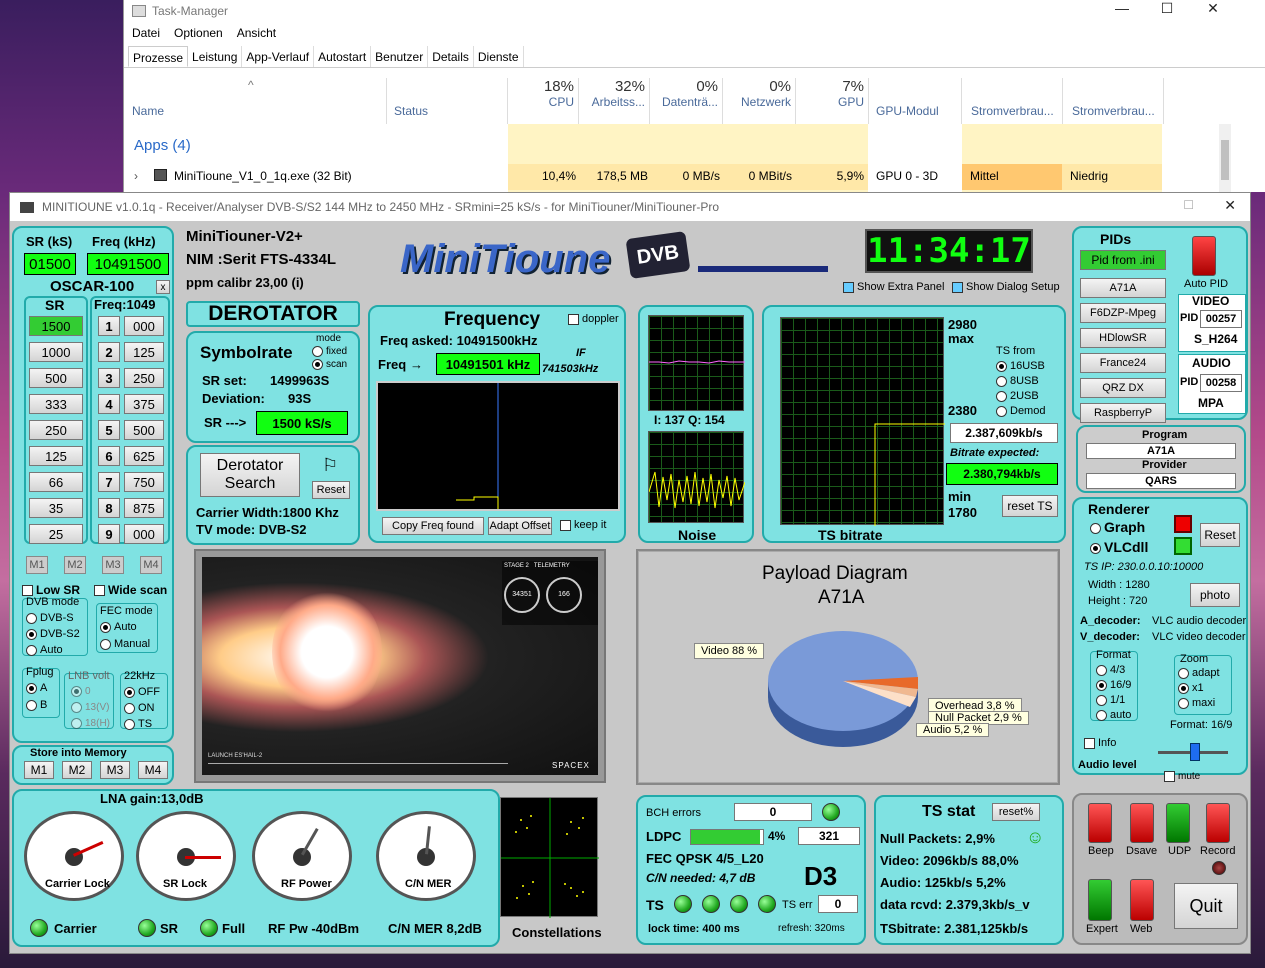  What do you see at coordinates (163, 287) in the screenshot?
I see `sat-x-button: x` at bounding box center [163, 287].